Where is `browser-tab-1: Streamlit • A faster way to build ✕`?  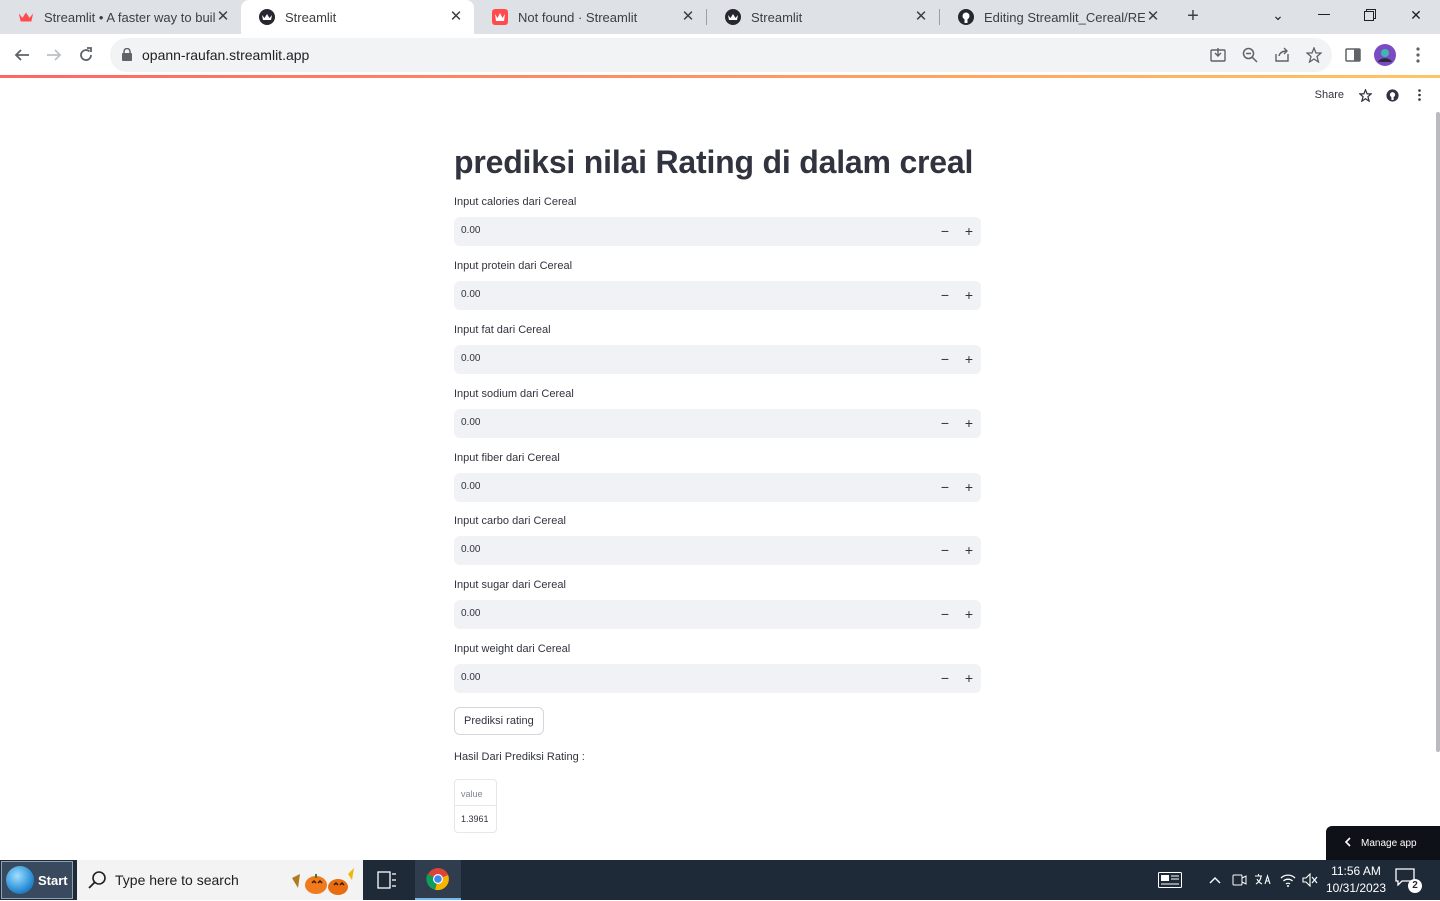
browser-tab-1: Streamlit • A faster way to build ✕ is located at coordinates (120, 17).